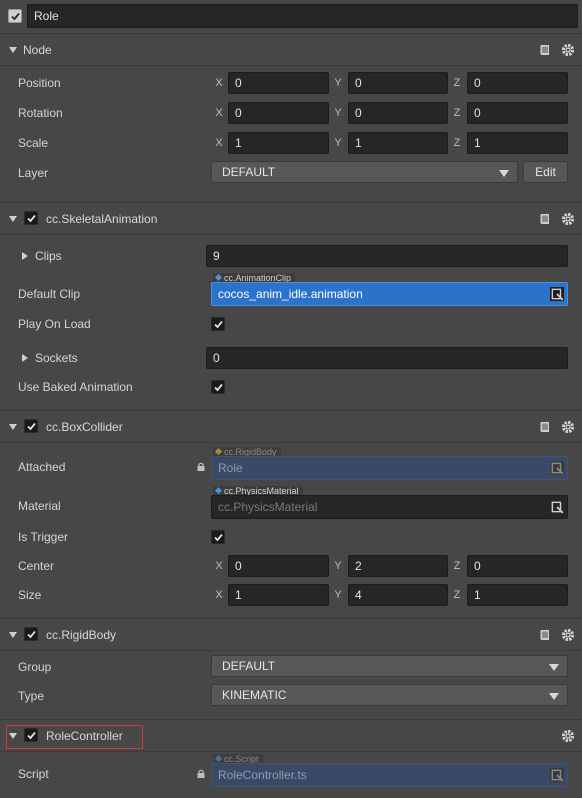  Describe the element at coordinates (278, 113) in the screenshot. I see `rotation-x-input: 0` at that location.